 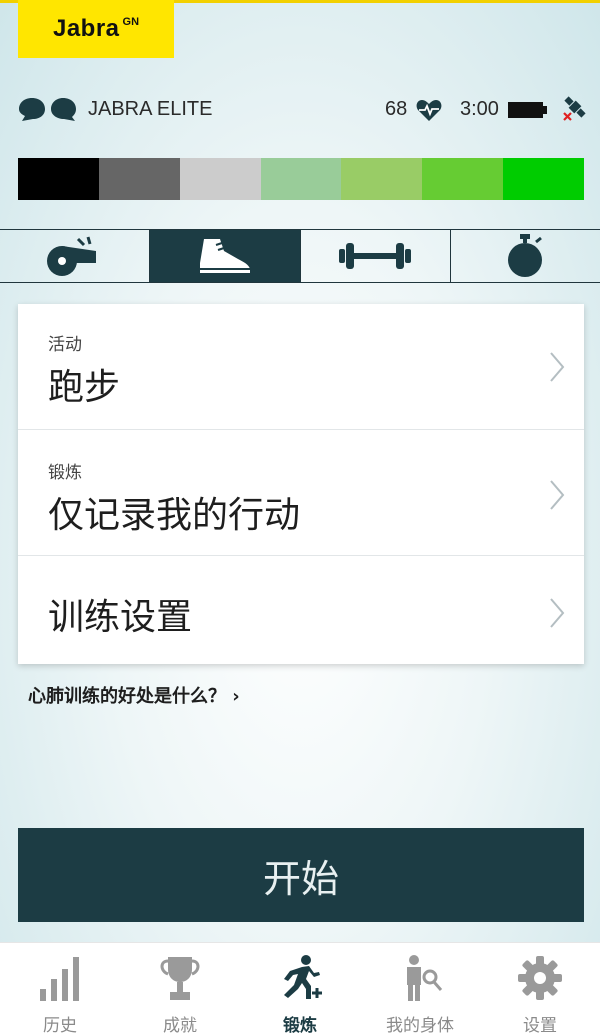 I want to click on tab-strength, so click(x=376, y=256).